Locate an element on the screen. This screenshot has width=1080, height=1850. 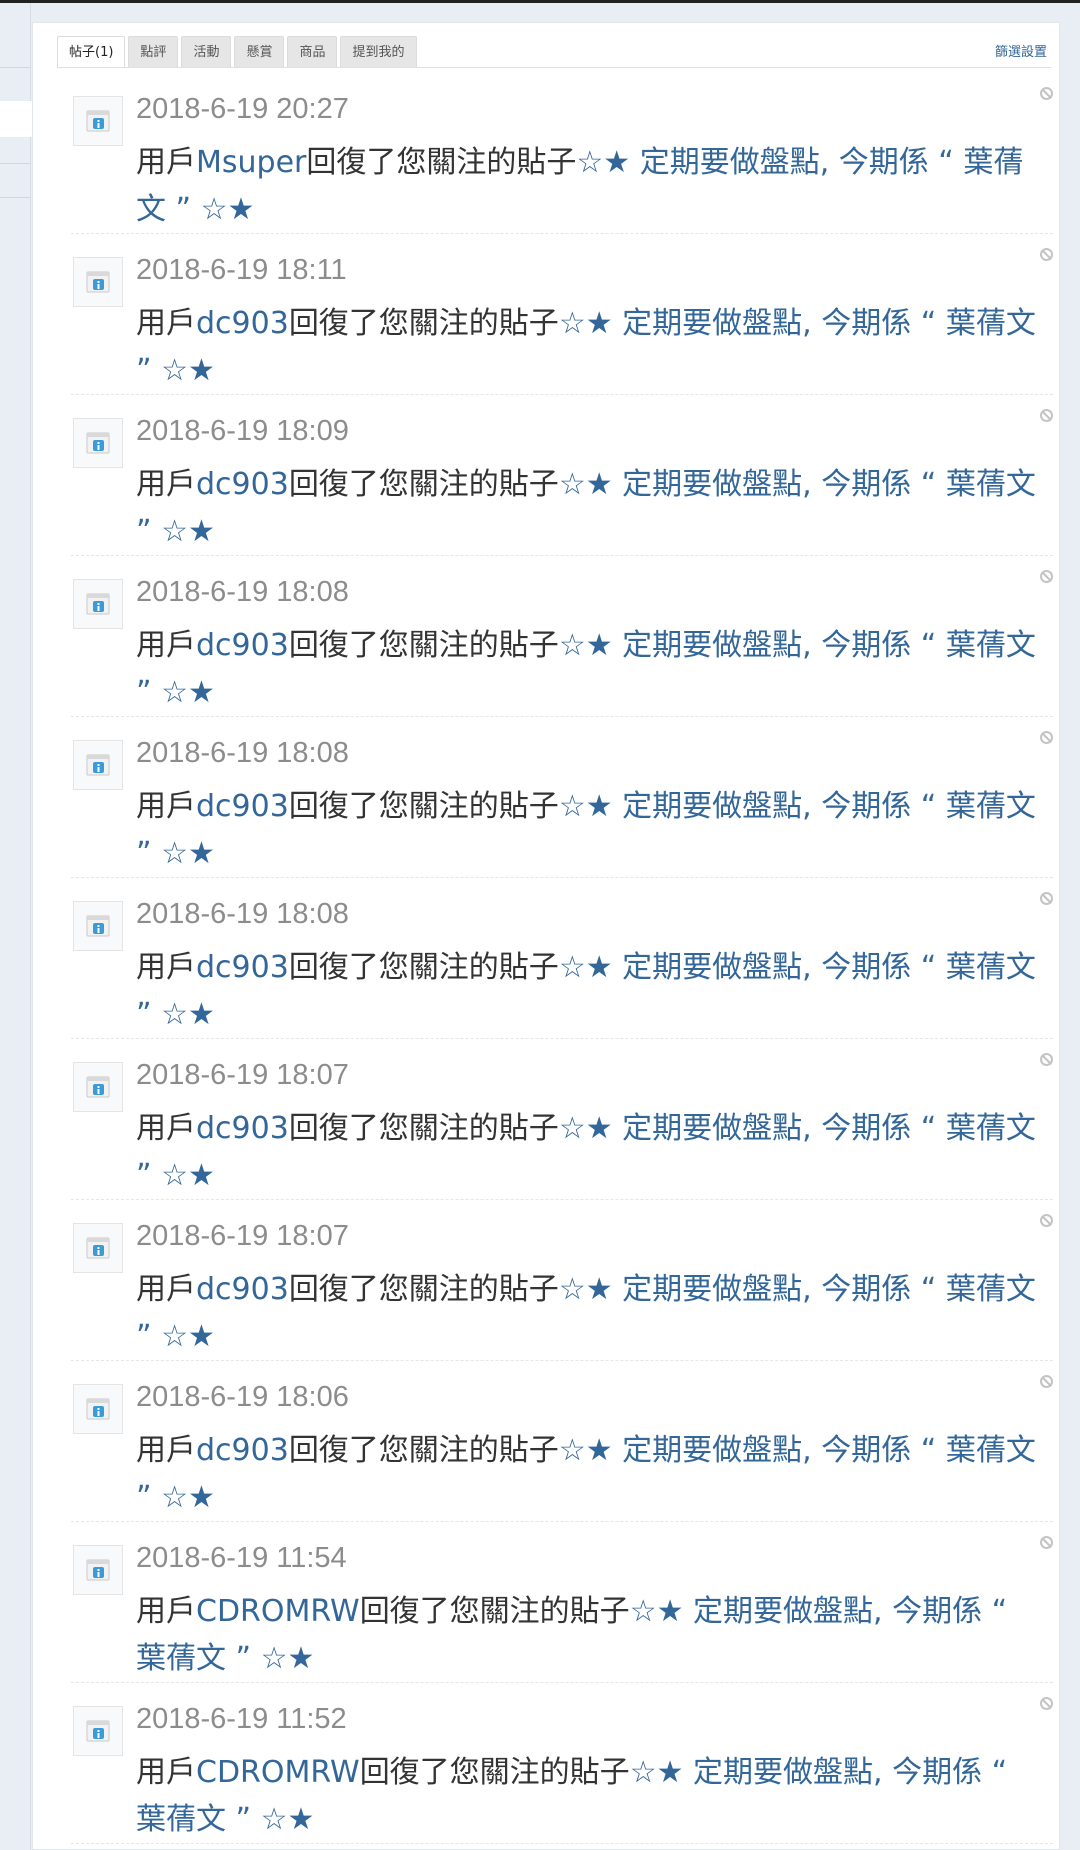
tab-goods: 商品 is located at coordinates (312, 52).